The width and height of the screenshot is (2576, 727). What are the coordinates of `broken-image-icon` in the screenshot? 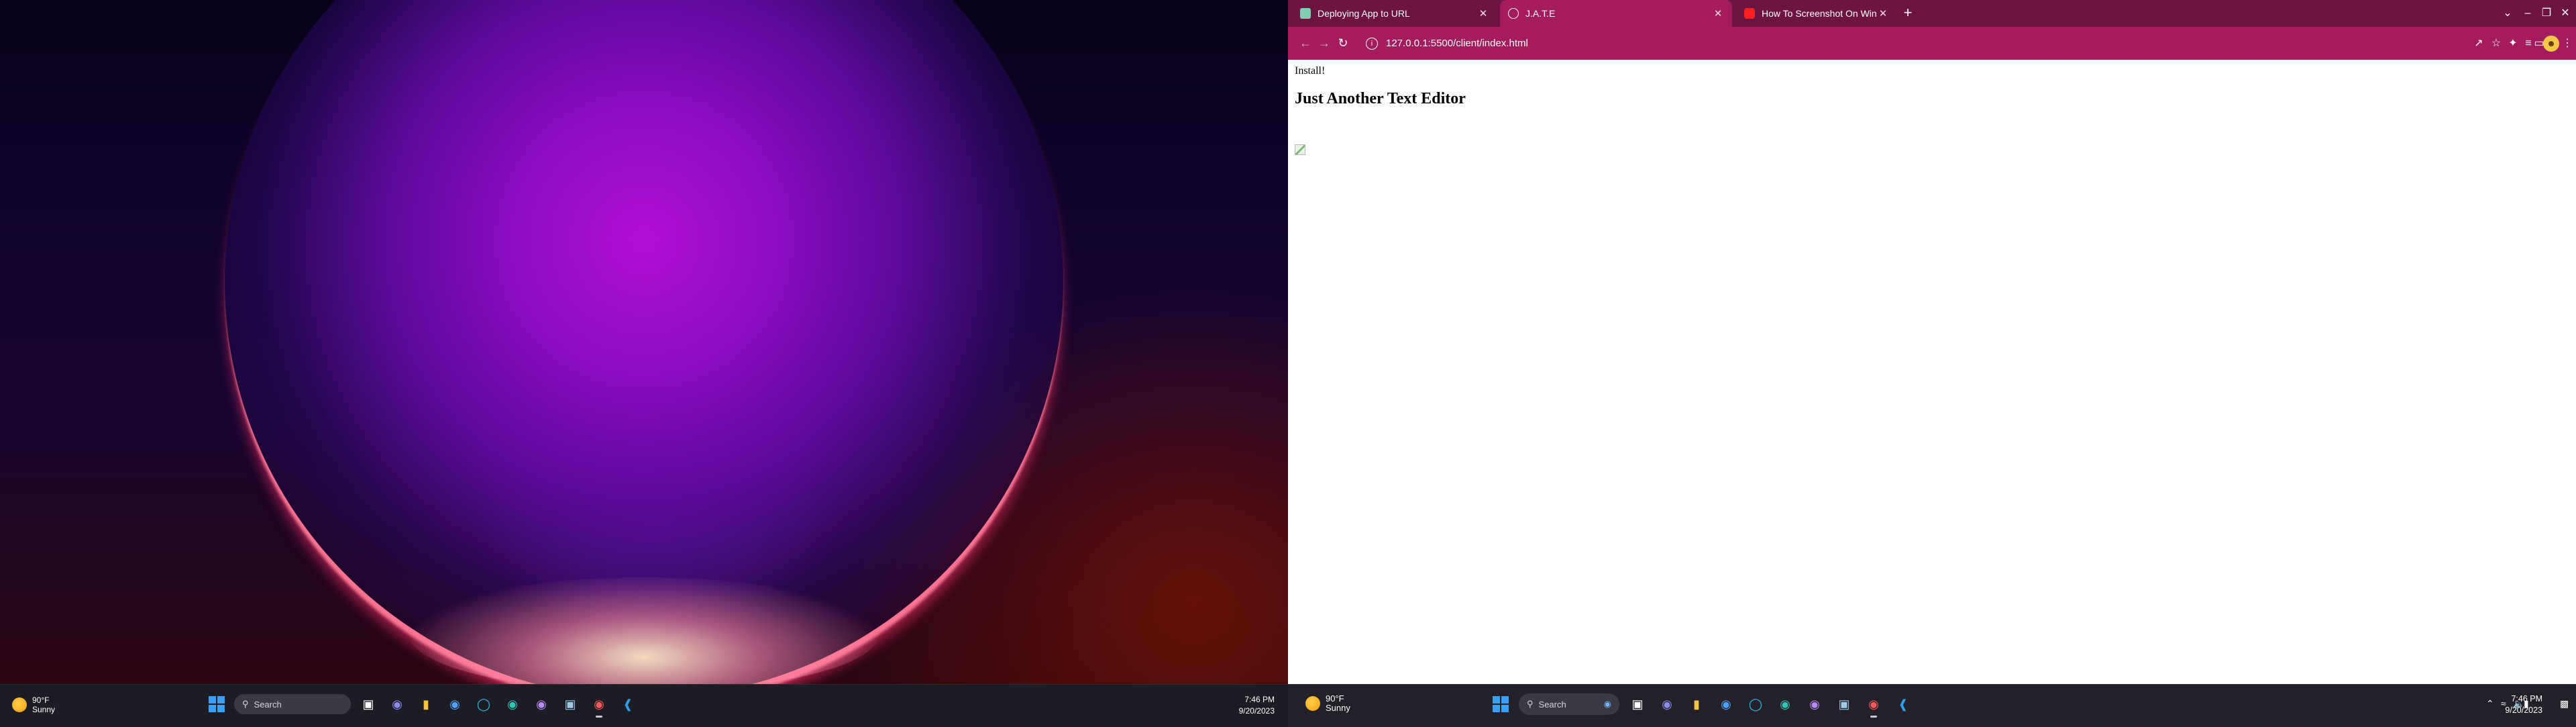 It's located at (1300, 150).